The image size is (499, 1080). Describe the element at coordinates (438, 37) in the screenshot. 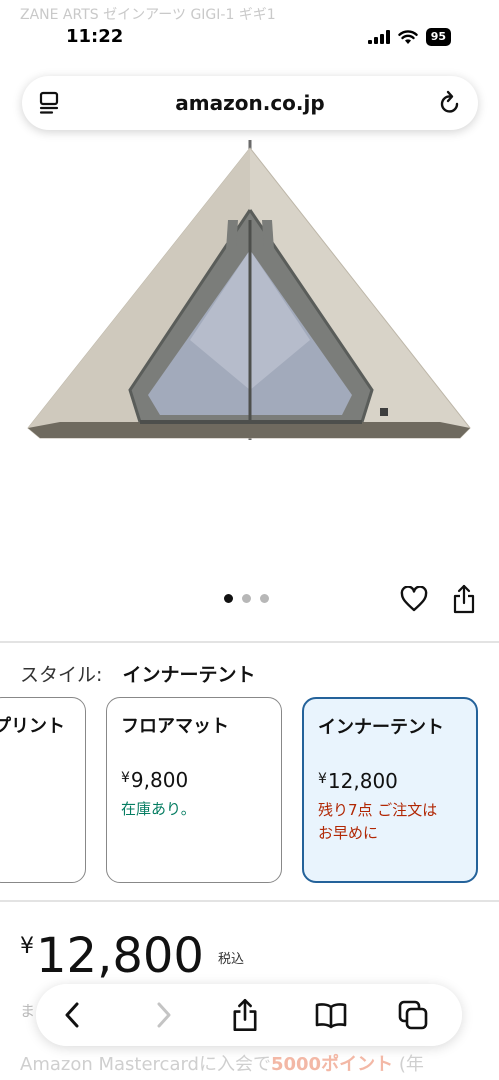

I see `battery-icon: 95` at that location.